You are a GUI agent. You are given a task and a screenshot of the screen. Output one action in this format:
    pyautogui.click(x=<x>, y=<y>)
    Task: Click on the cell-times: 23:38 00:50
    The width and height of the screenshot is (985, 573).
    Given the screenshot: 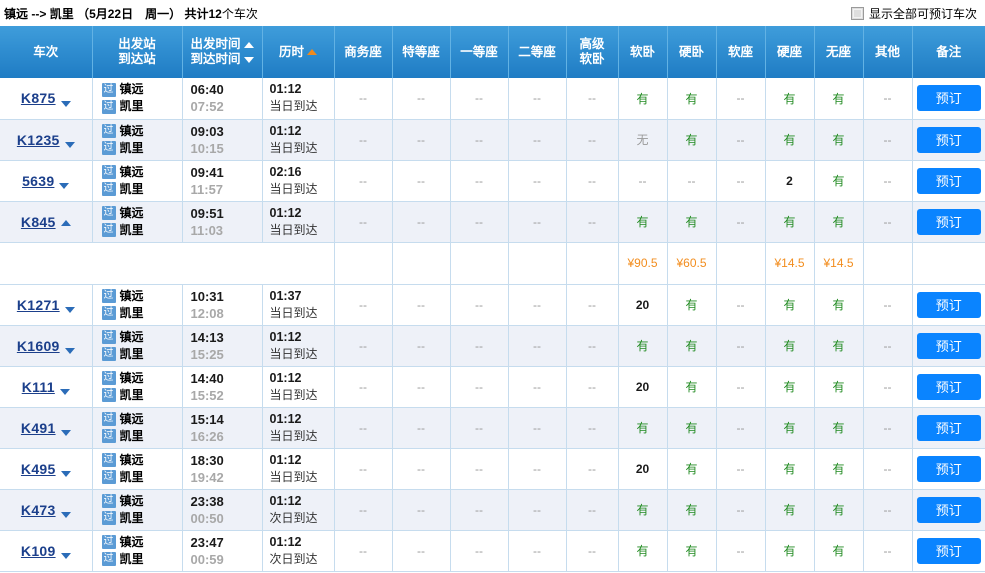 What is the action you would take?
    pyautogui.click(x=222, y=510)
    